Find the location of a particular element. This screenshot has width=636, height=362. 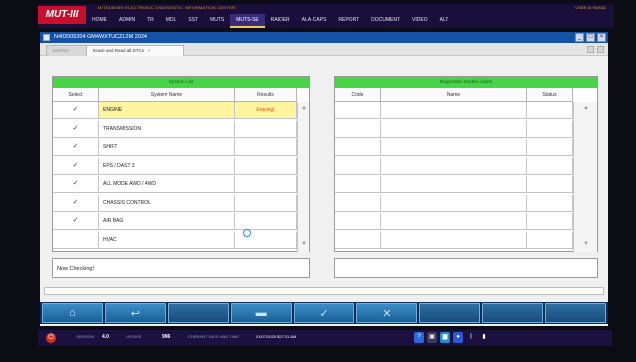

tab-close-icon is located at coordinates (600, 49).